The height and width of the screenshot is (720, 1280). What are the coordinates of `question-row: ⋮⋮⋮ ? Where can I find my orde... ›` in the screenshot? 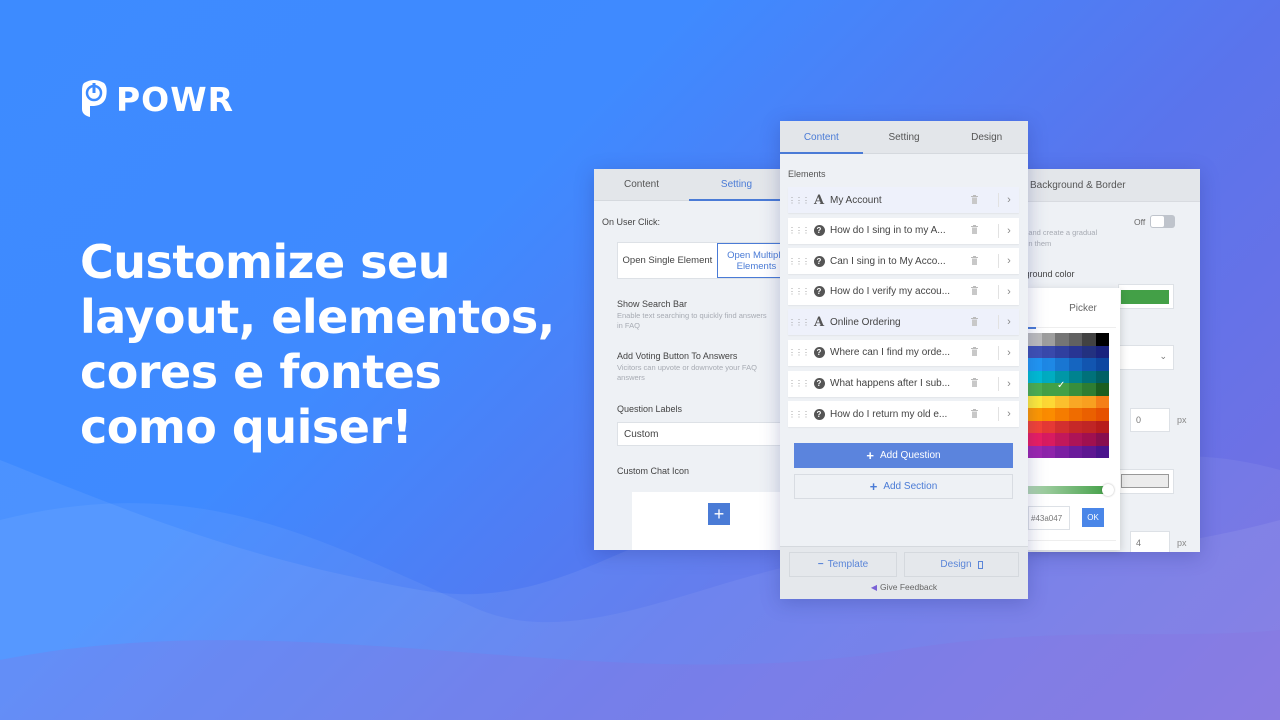 It's located at (903, 352).